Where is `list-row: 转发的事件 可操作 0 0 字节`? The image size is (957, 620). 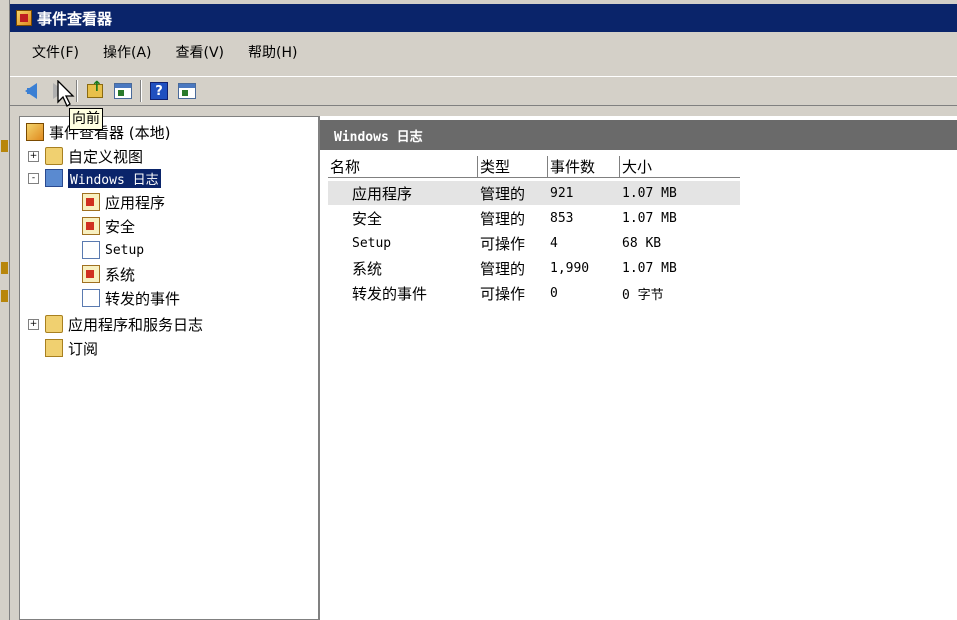
list-row: 转发的事件 可操作 0 0 字节 is located at coordinates (534, 293).